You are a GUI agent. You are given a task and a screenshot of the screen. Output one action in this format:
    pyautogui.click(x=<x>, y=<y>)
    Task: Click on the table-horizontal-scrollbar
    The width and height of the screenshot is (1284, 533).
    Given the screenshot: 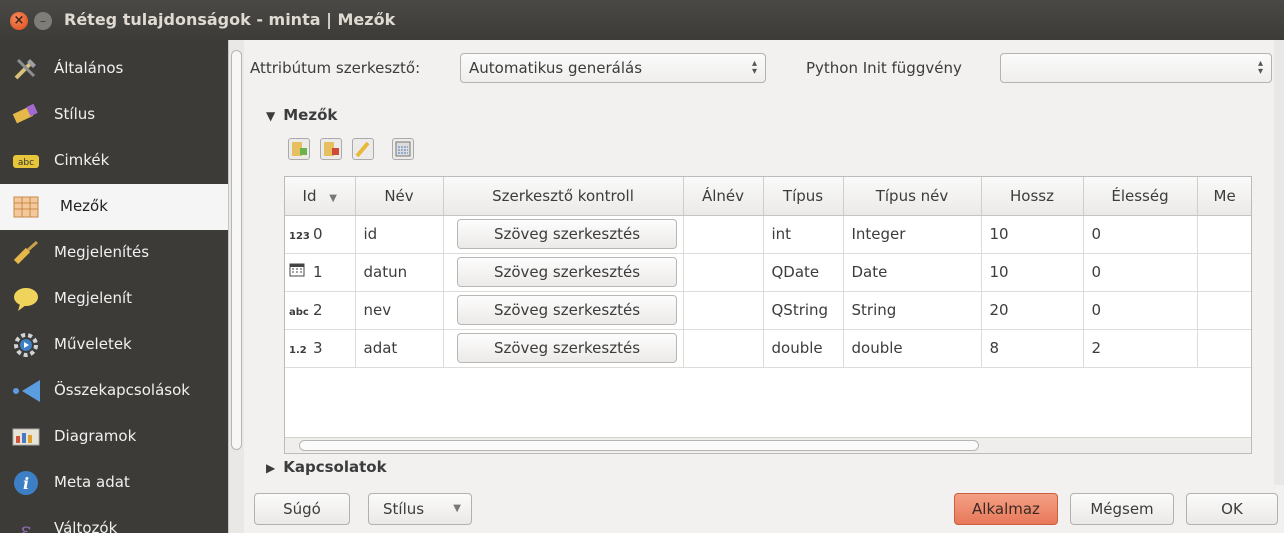 What is the action you would take?
    pyautogui.click(x=768, y=445)
    